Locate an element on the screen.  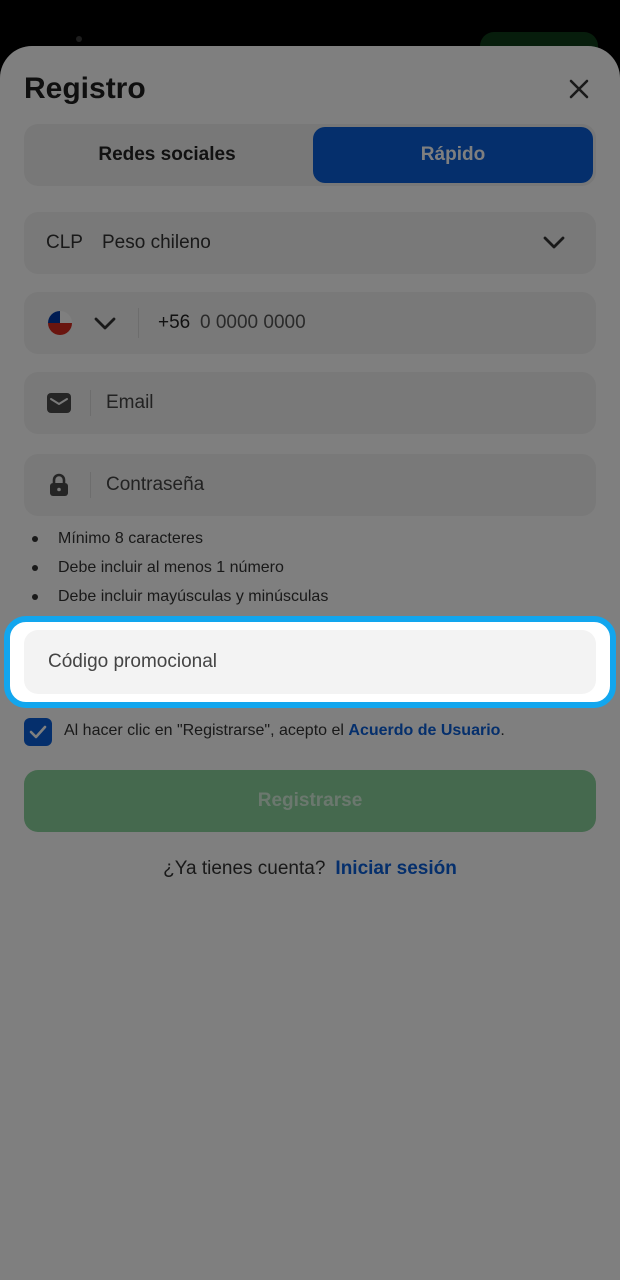
password-rule: Debe incluir mayúsculas y minúsculas is located at coordinates (179, 600).